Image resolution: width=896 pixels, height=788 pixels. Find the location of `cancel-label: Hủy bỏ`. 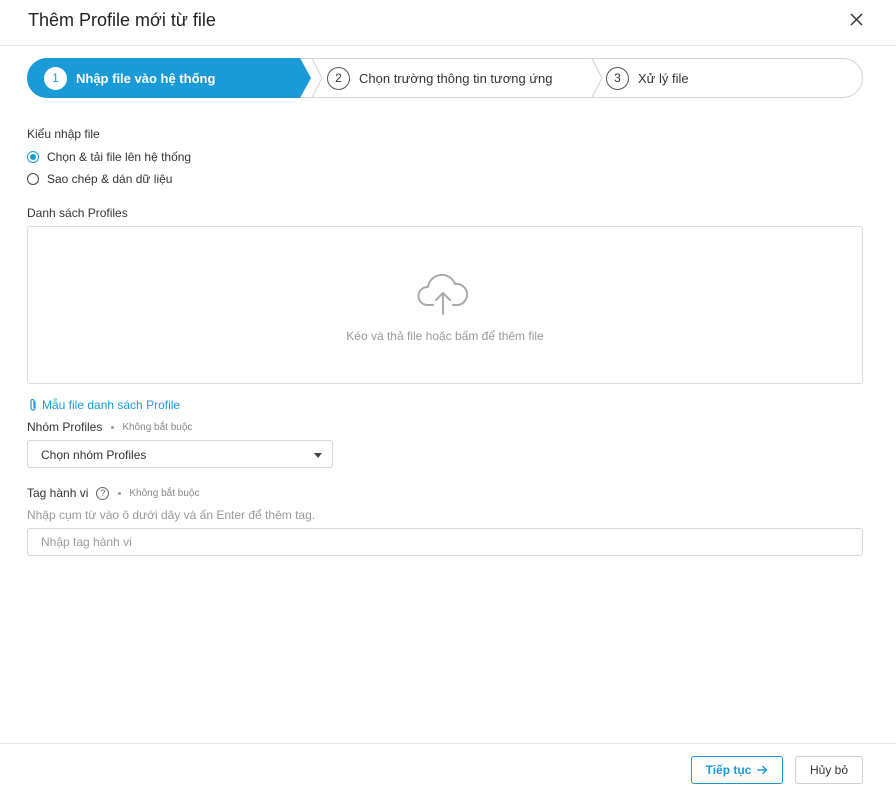

cancel-label: Hủy bỏ is located at coordinates (829, 770).